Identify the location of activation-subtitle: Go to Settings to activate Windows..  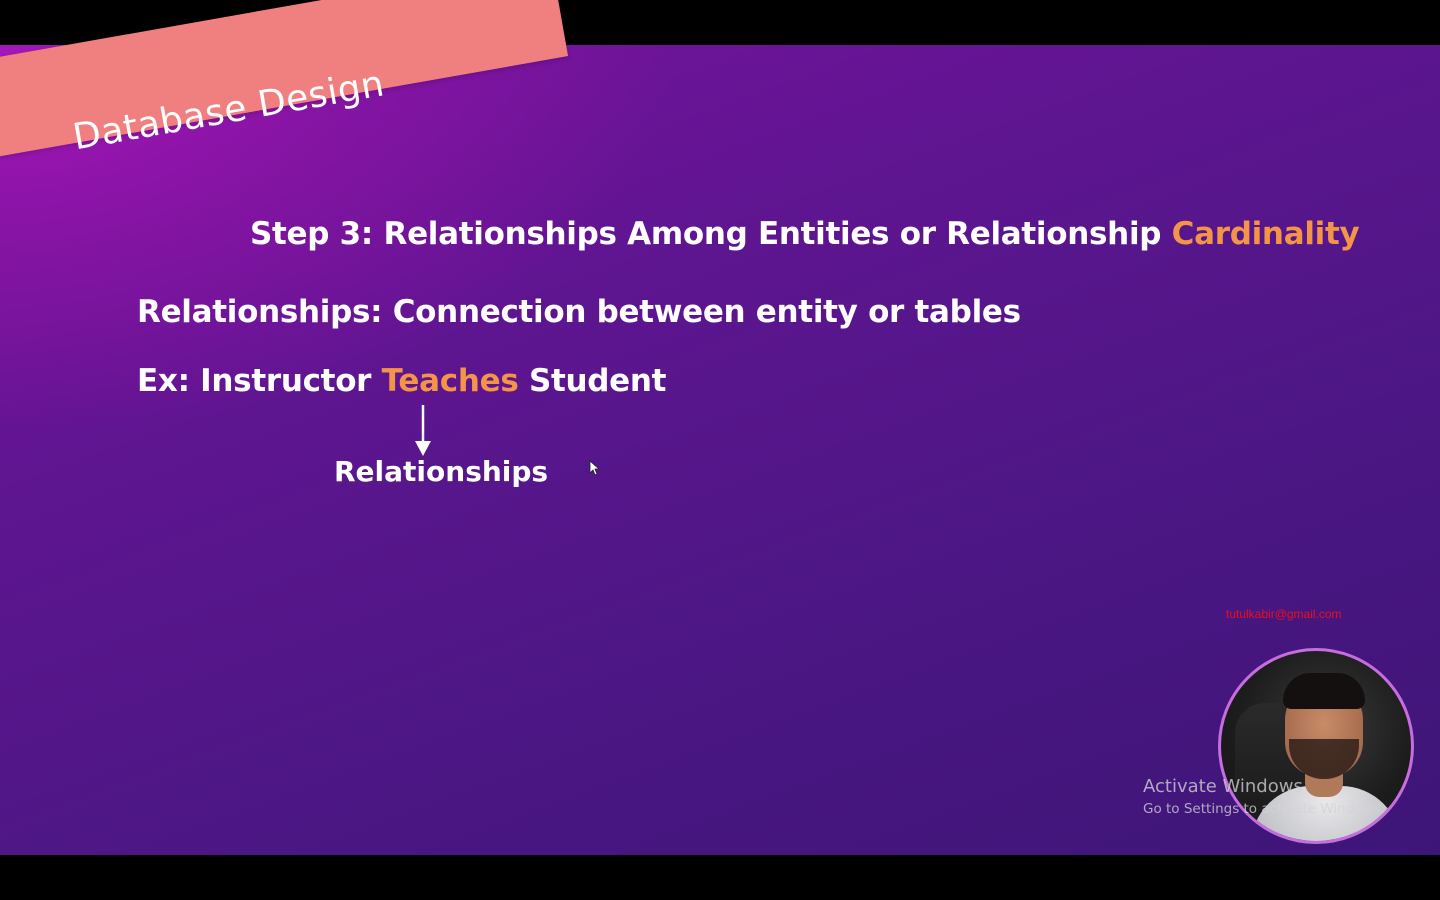
(1264, 809).